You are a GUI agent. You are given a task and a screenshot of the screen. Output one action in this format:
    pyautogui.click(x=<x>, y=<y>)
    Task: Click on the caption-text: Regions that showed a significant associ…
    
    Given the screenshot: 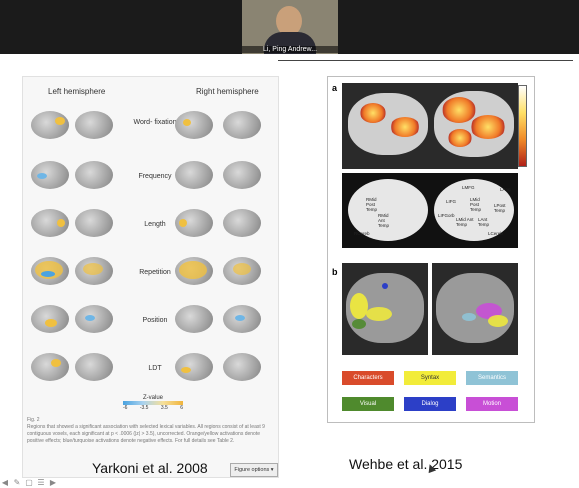 What is the action you would take?
    pyautogui.click(x=146, y=434)
    